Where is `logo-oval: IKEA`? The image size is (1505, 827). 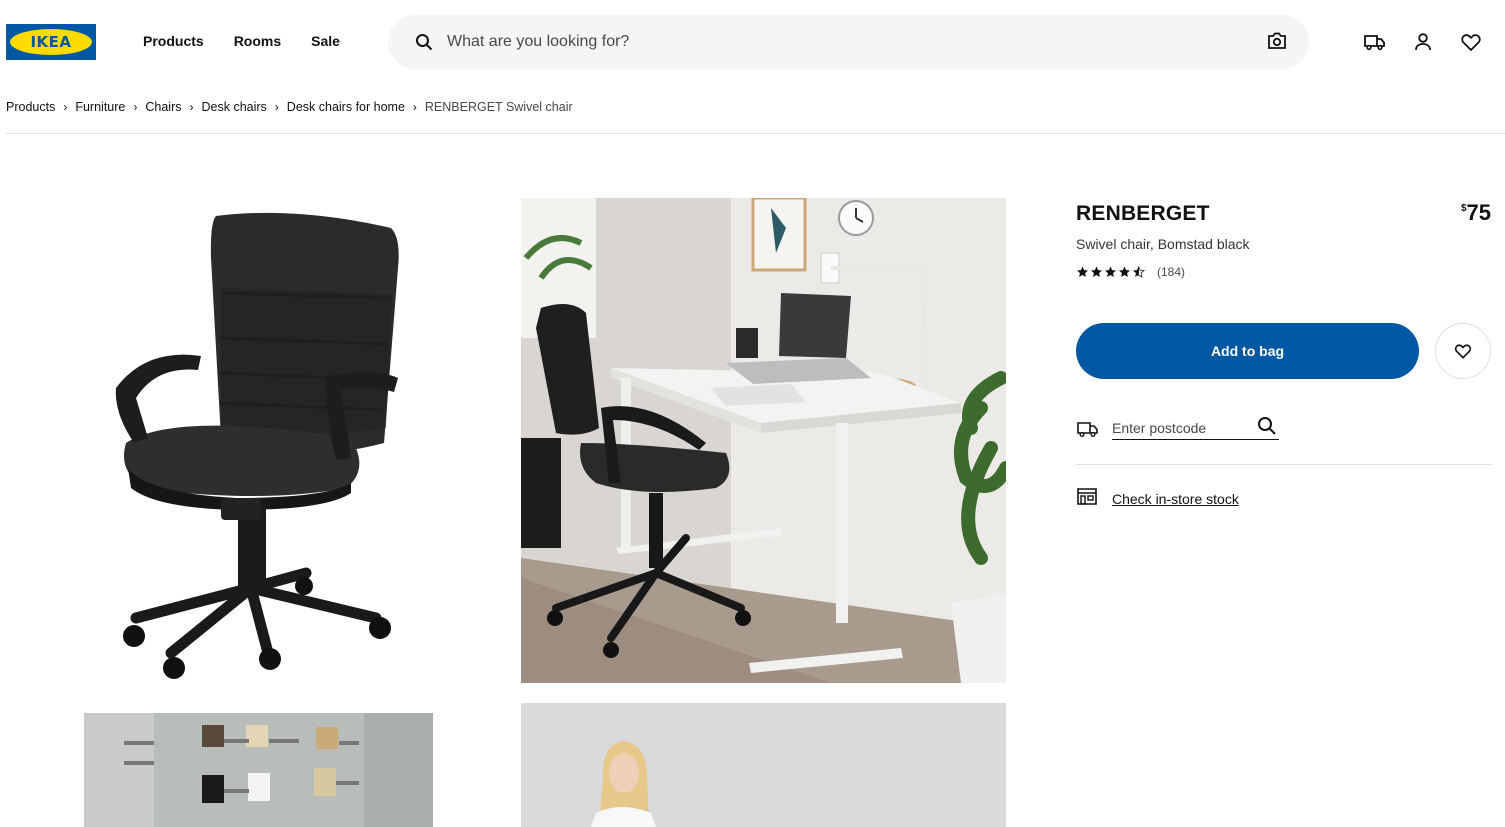
logo-oval: IKEA is located at coordinates (51, 42).